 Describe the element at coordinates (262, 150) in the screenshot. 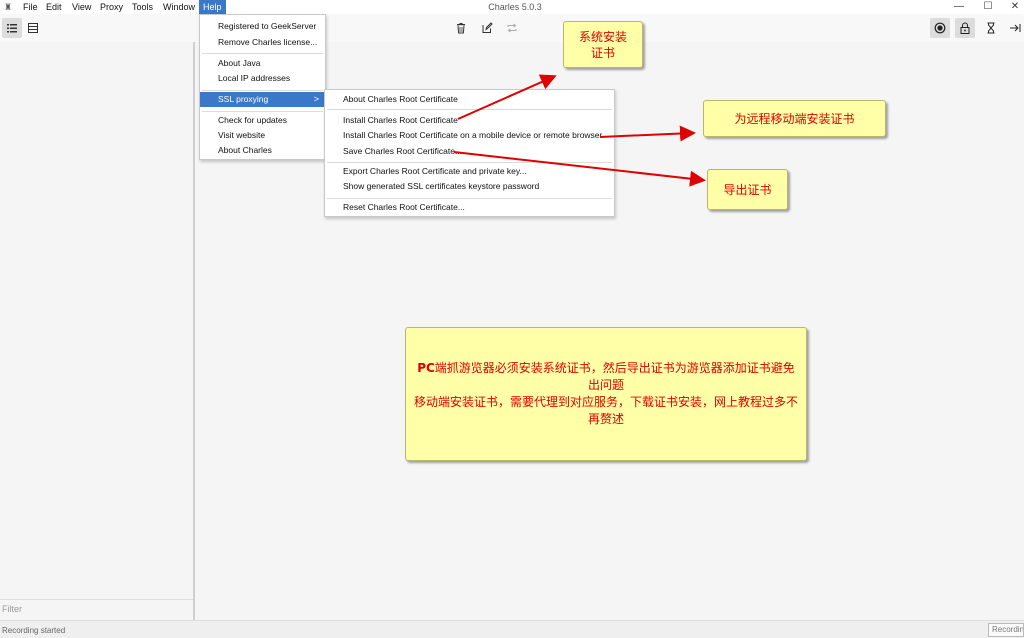

I see `about-charles-item: About Charles` at that location.